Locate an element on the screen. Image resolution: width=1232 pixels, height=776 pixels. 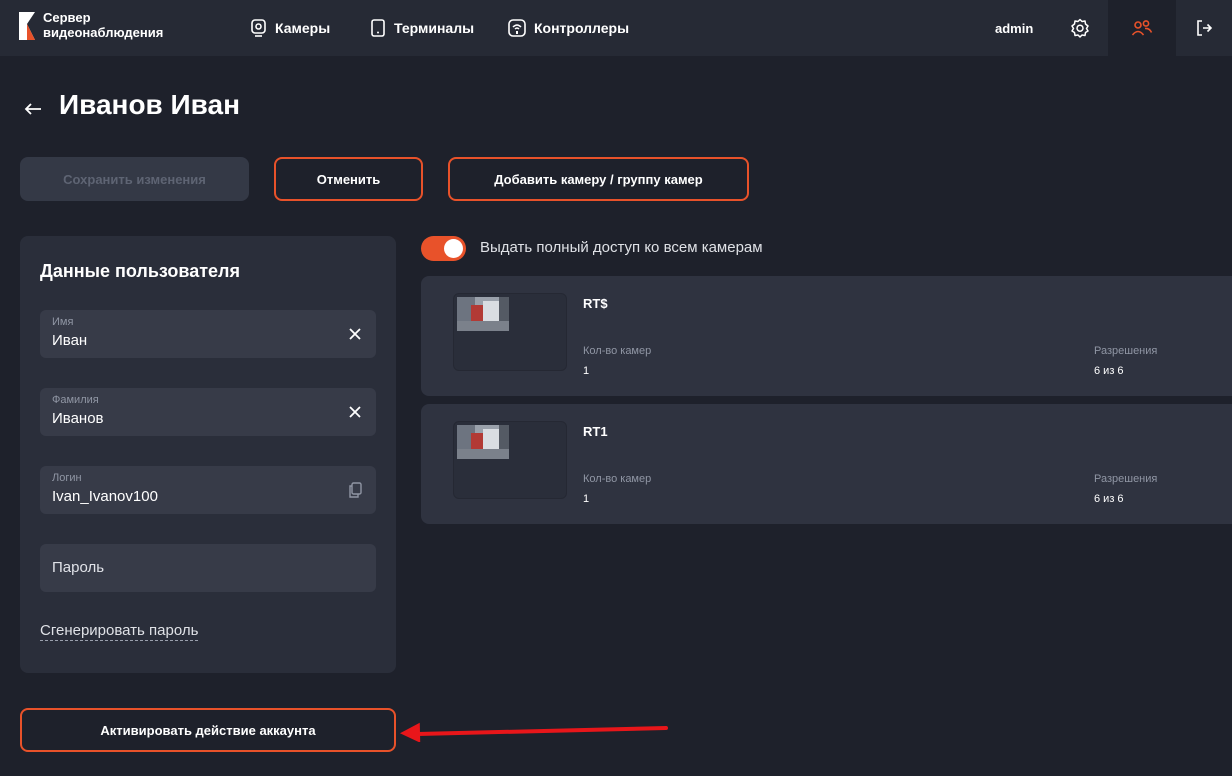
copy-icon is located at coordinates (355, 490).